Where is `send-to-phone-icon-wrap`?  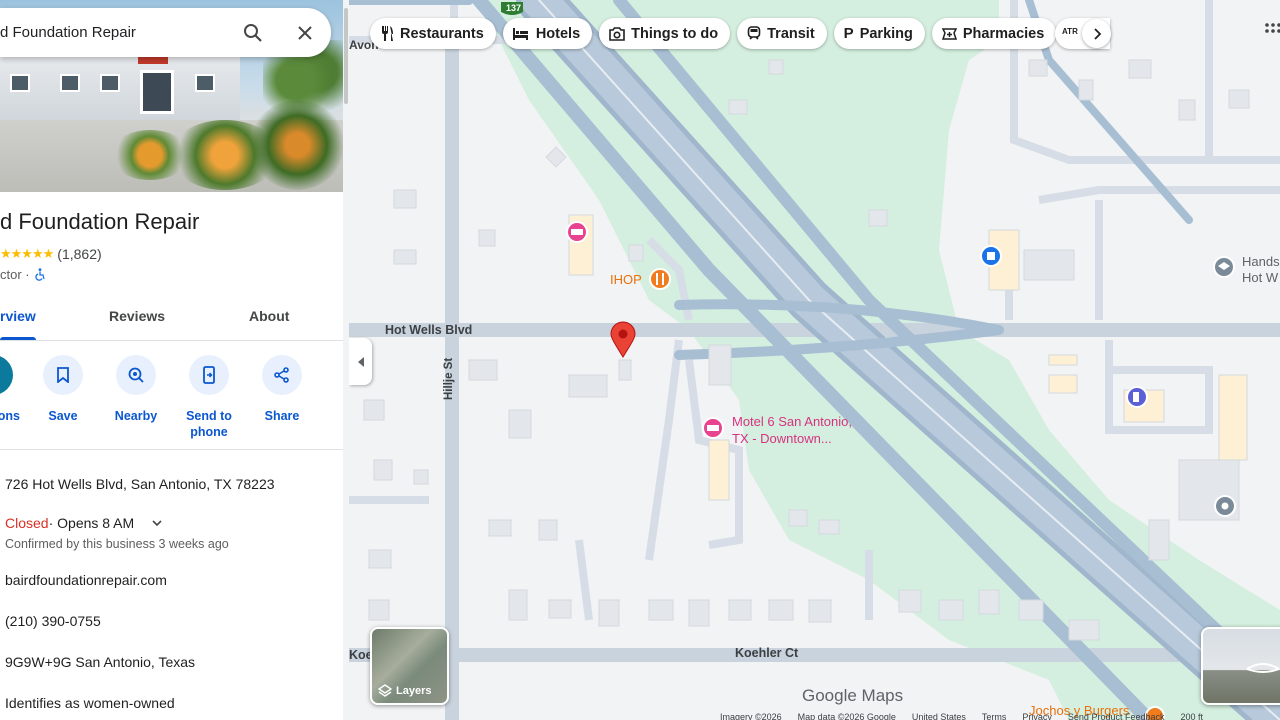
send-to-phone-icon-wrap is located at coordinates (209, 375).